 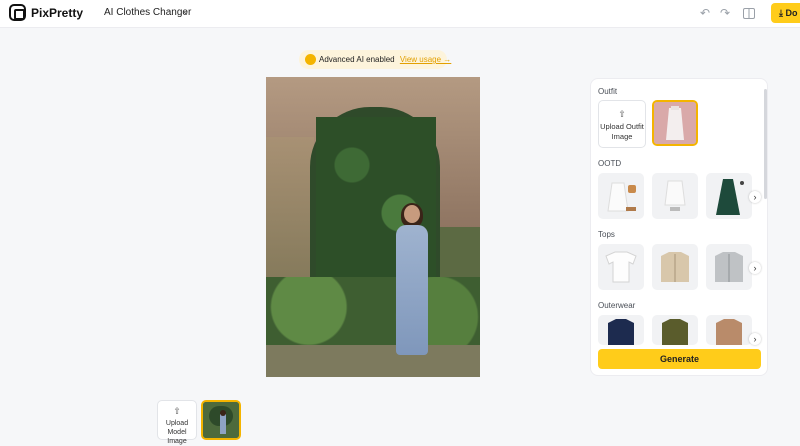 What do you see at coordinates (606, 234) in the screenshot?
I see `tops-section-title: Tops` at bounding box center [606, 234].